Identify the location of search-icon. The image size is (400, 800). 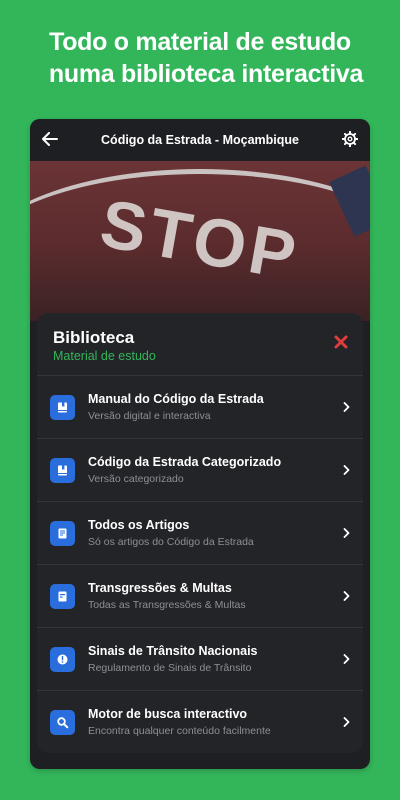
(62, 722).